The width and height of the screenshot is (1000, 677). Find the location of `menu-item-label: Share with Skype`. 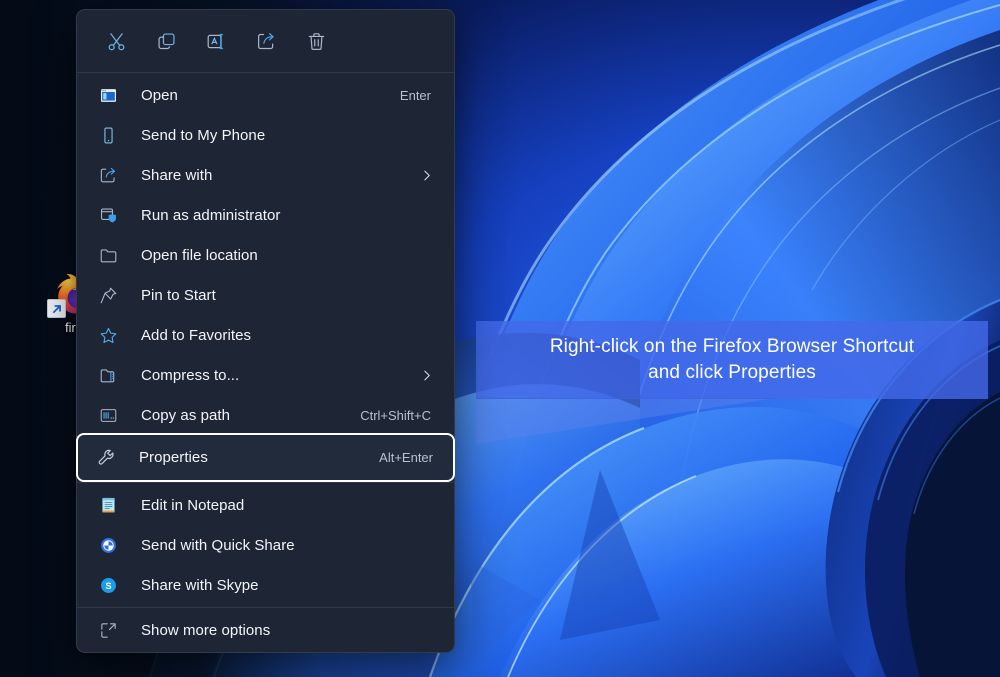

menu-item-label: Share with Skype is located at coordinates (200, 585).